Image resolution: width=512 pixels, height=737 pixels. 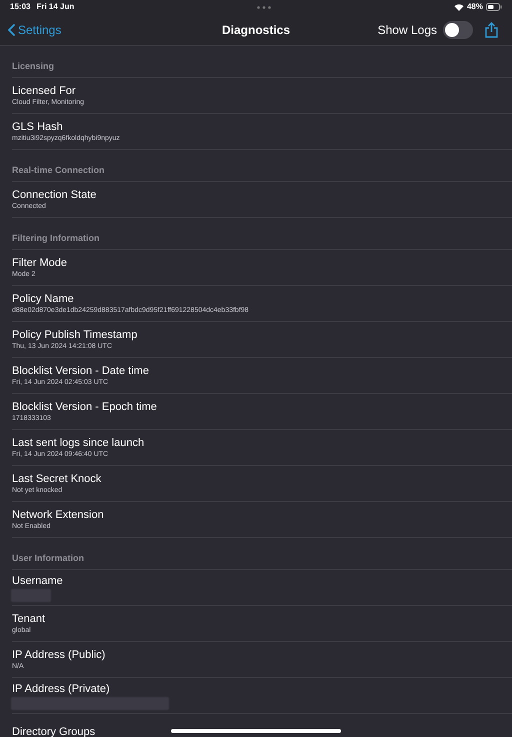 What do you see at coordinates (35, 30) in the screenshot?
I see `back-button: Settings` at bounding box center [35, 30].